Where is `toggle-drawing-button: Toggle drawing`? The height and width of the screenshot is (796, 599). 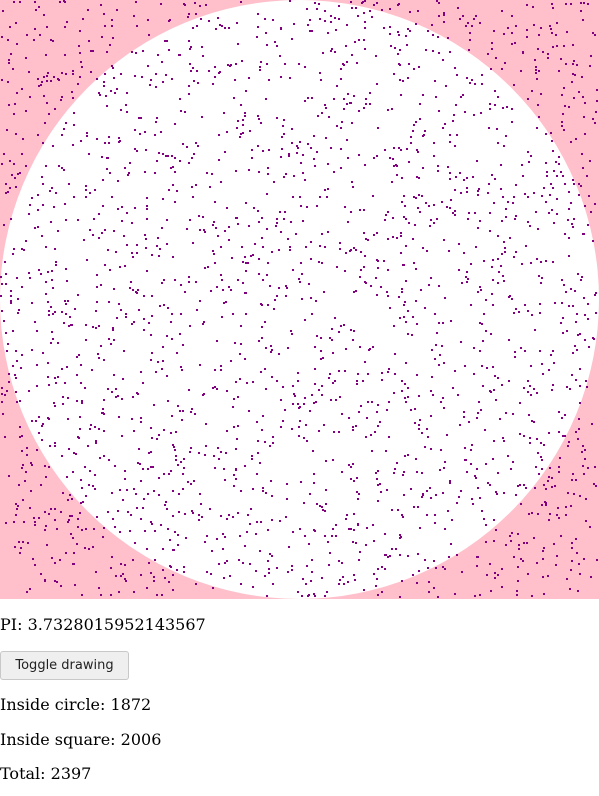 toggle-drawing-button: Toggle drawing is located at coordinates (64, 665).